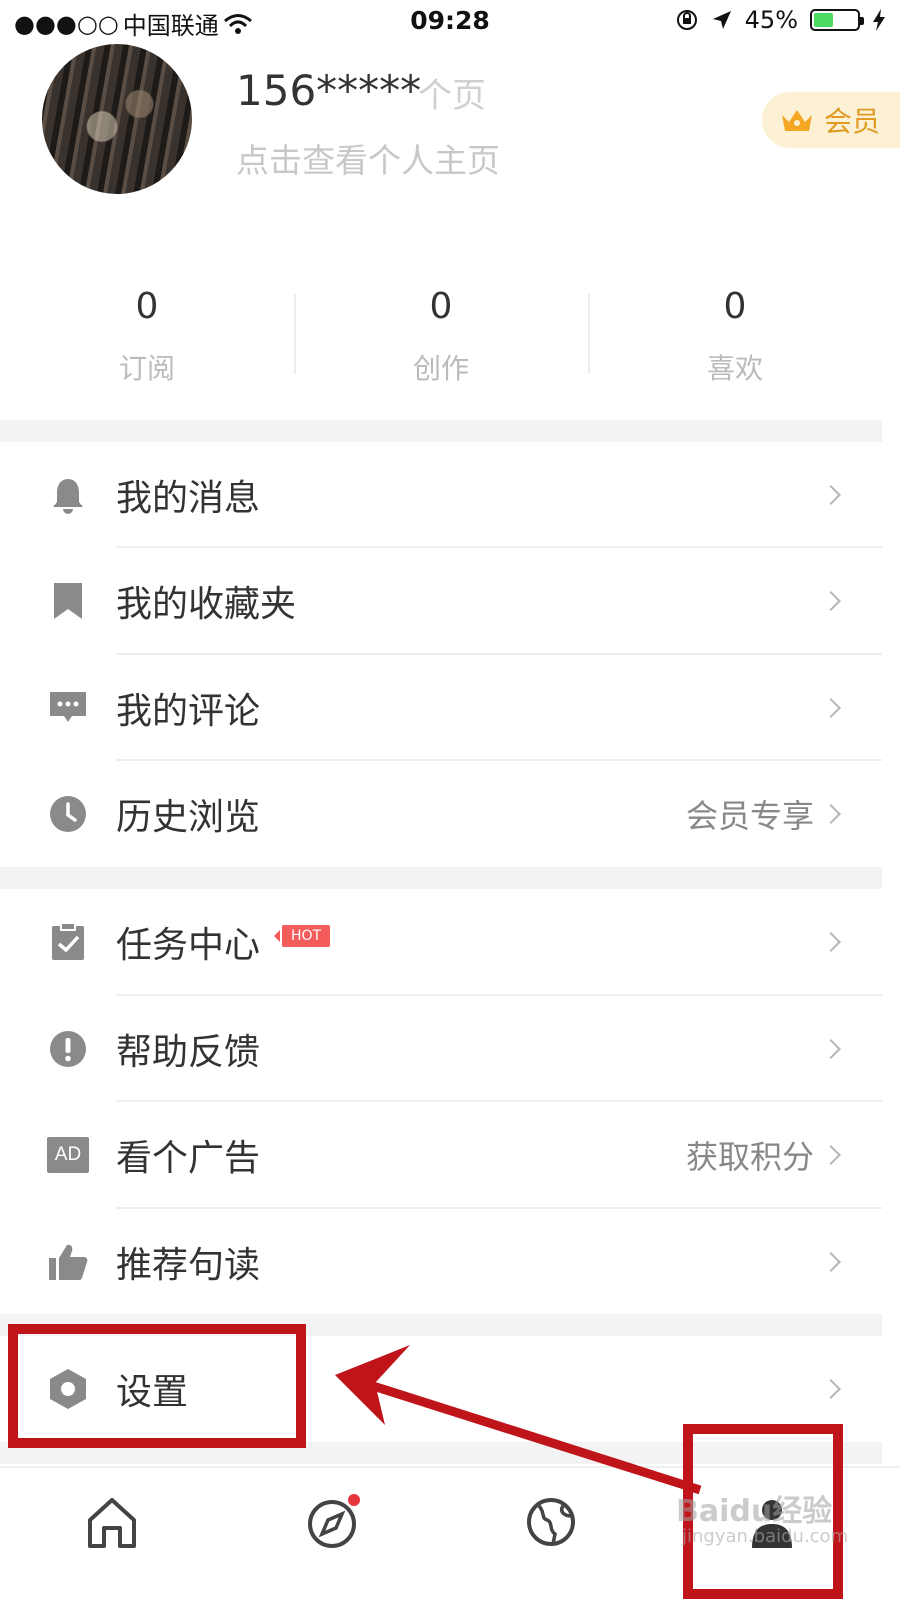 Image resolution: width=900 pixels, height=1600 pixels. I want to click on stat-creations: 0 创作, so click(441, 340).